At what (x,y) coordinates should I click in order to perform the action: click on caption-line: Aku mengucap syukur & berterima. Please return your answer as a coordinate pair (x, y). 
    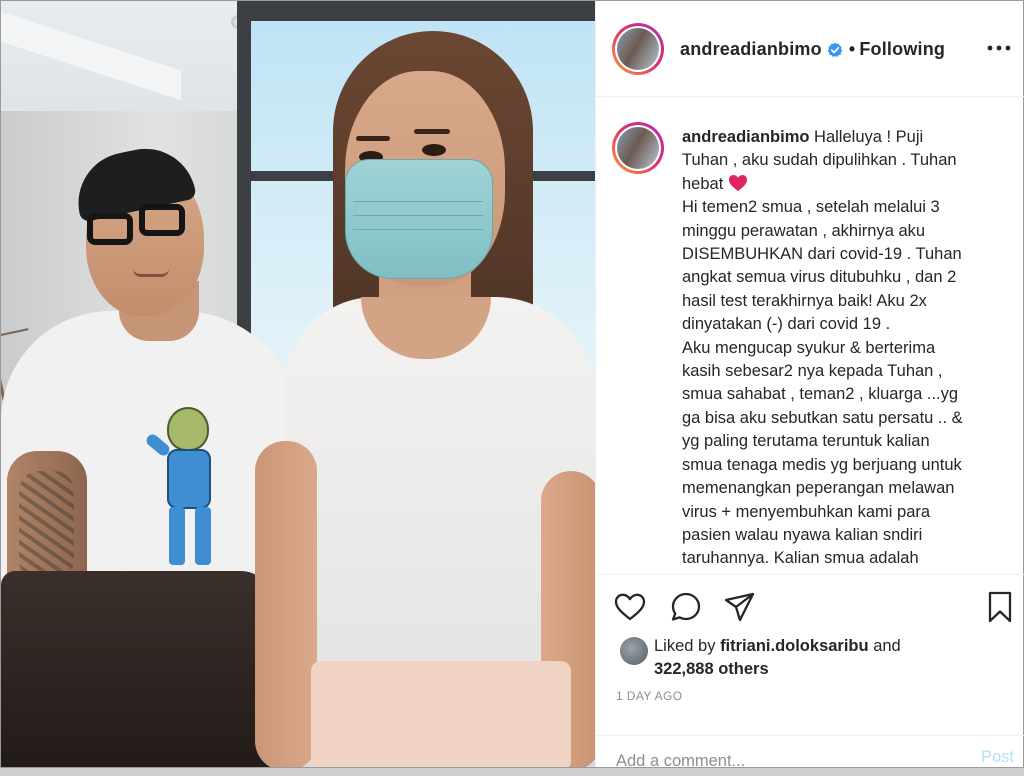
    Looking at the image, I should click on (809, 347).